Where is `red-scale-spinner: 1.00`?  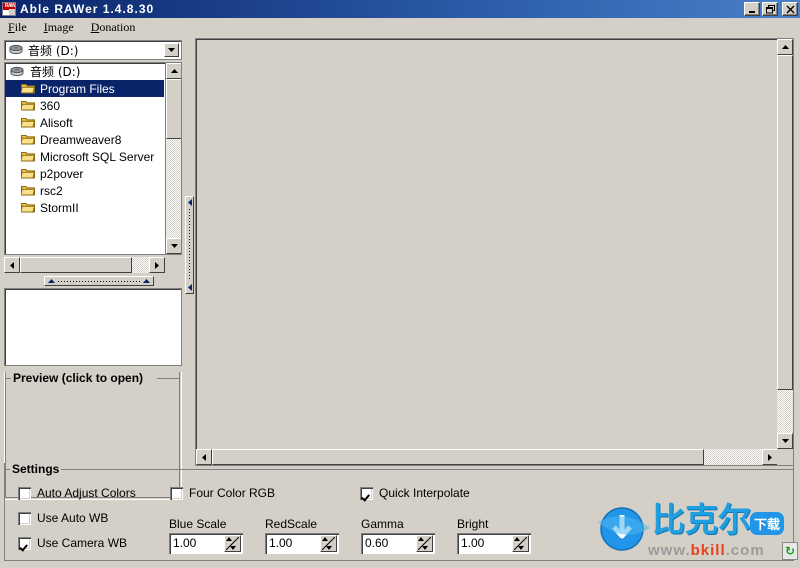
red-scale-spinner: 1.00 is located at coordinates (302, 543).